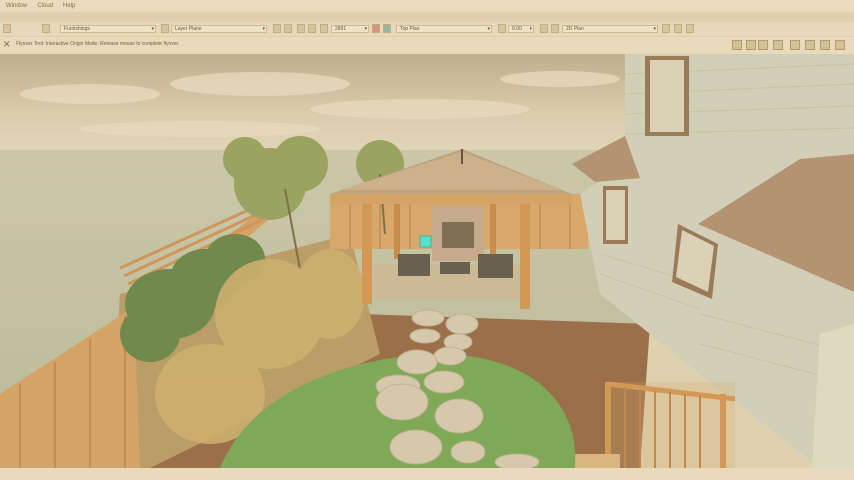 This screenshot has height=480, width=854. I want to click on menu-cloud: Cloud, so click(45, 6).